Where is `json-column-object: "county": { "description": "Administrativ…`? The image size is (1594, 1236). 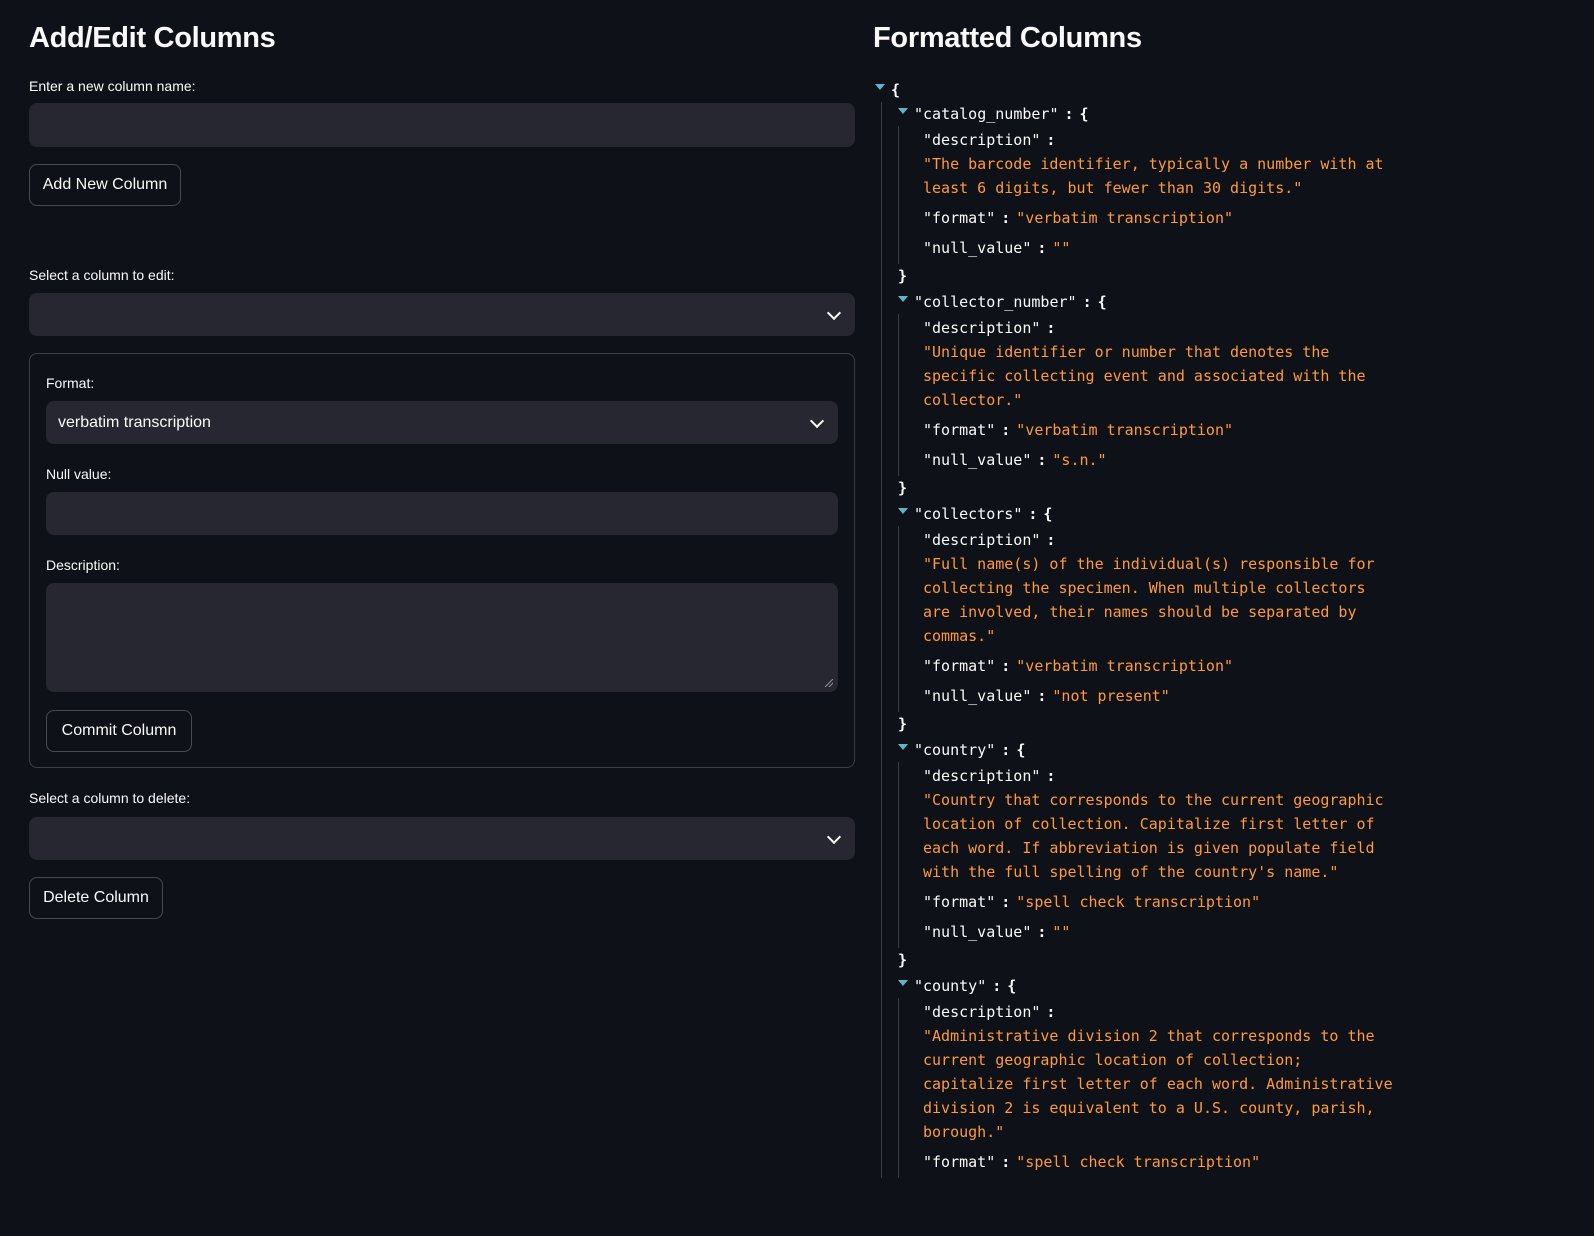 json-column-object: "county": { "description": "Administrativ… is located at coordinates (1208, 1076).